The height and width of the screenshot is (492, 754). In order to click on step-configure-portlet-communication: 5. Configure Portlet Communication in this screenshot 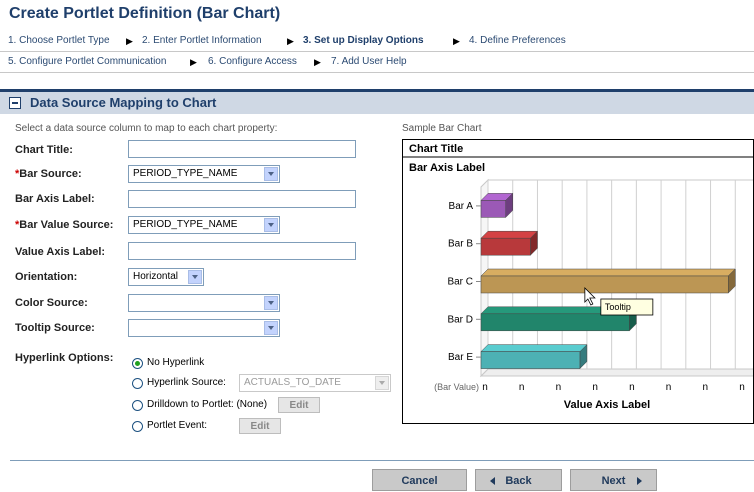, I will do `click(87, 62)`.